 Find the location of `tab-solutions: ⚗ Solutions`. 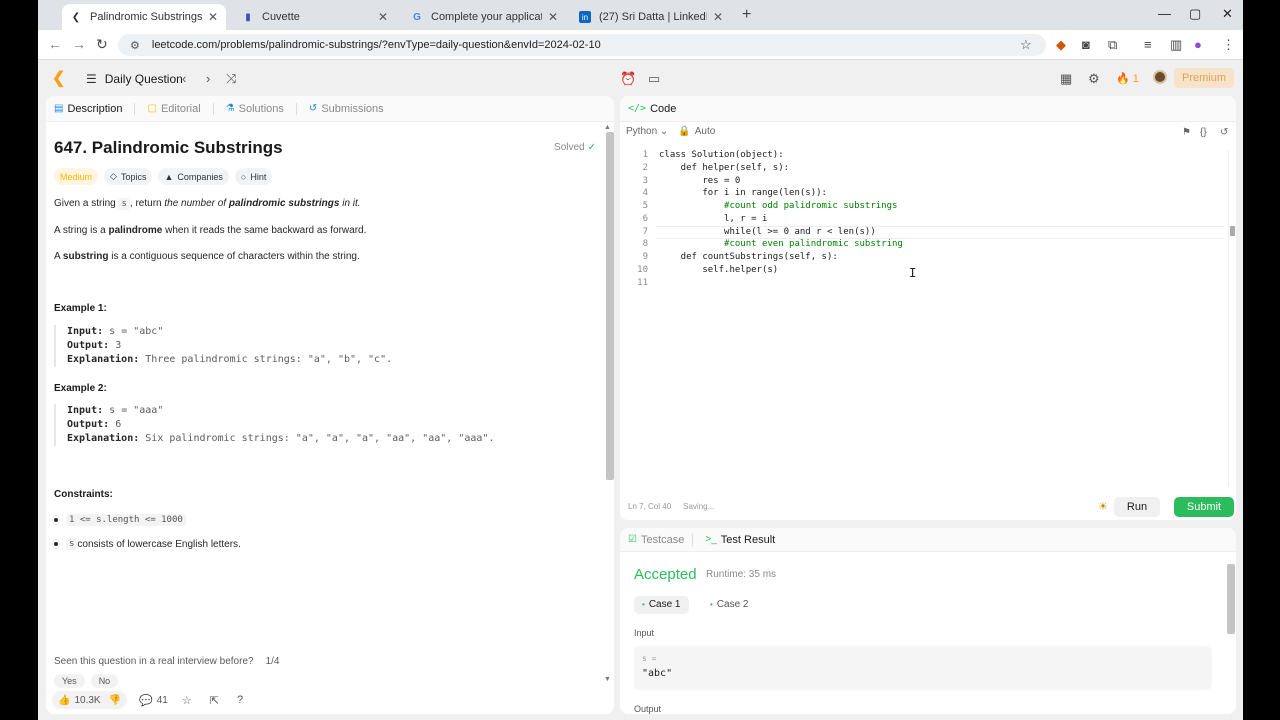

tab-solutions: ⚗ Solutions is located at coordinates (255, 109).